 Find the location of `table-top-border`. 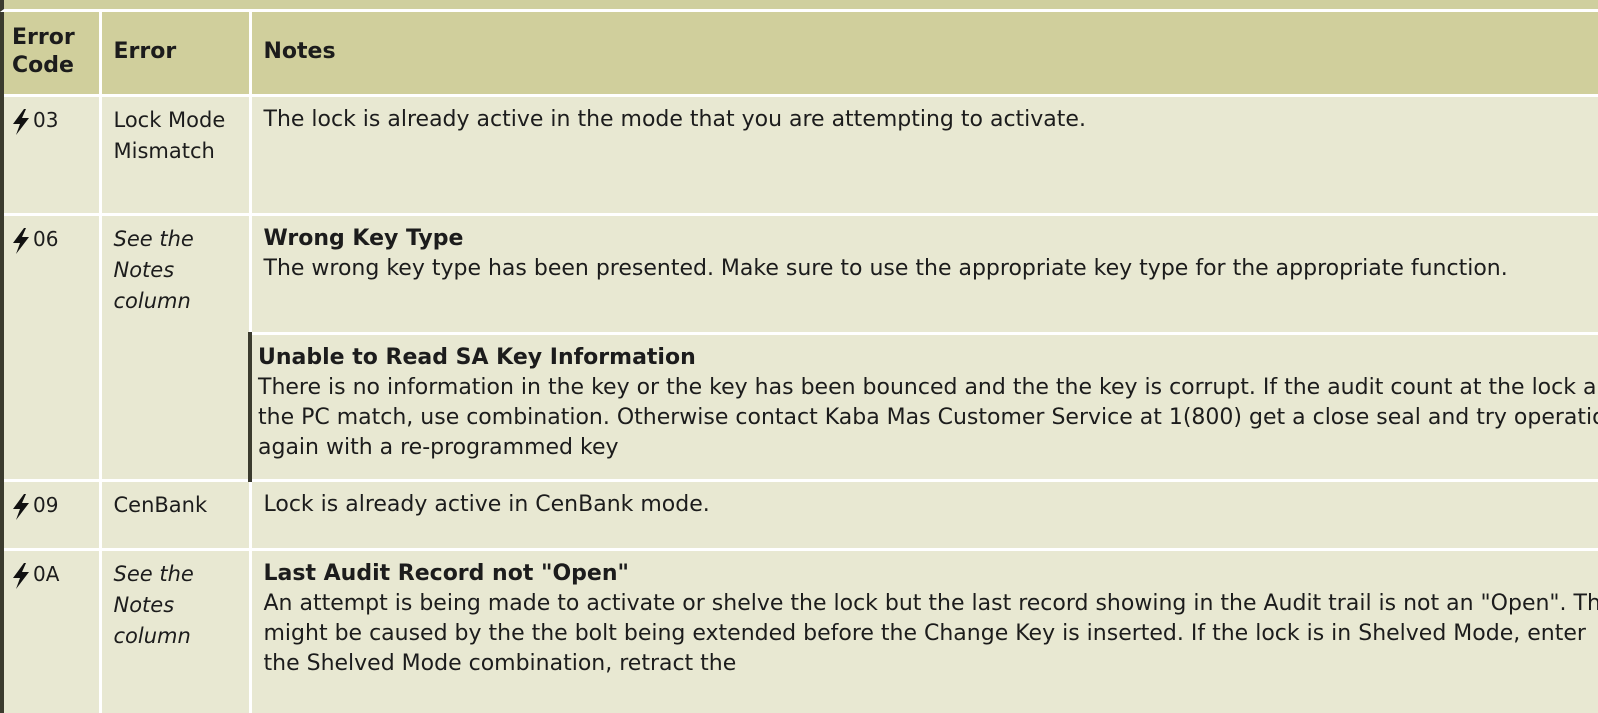

table-top-border is located at coordinates (799, 6).